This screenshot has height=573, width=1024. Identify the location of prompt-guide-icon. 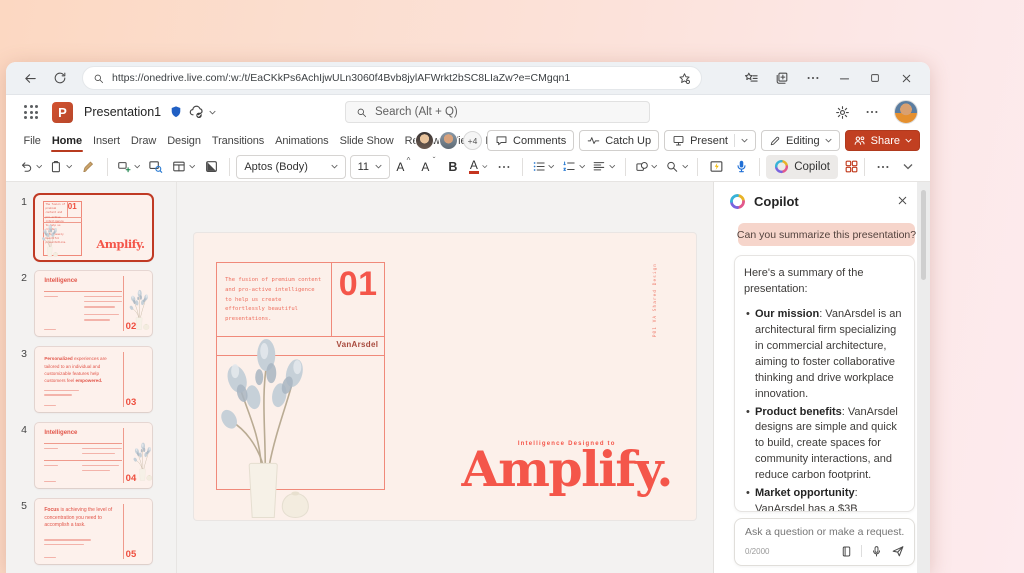
(846, 551).